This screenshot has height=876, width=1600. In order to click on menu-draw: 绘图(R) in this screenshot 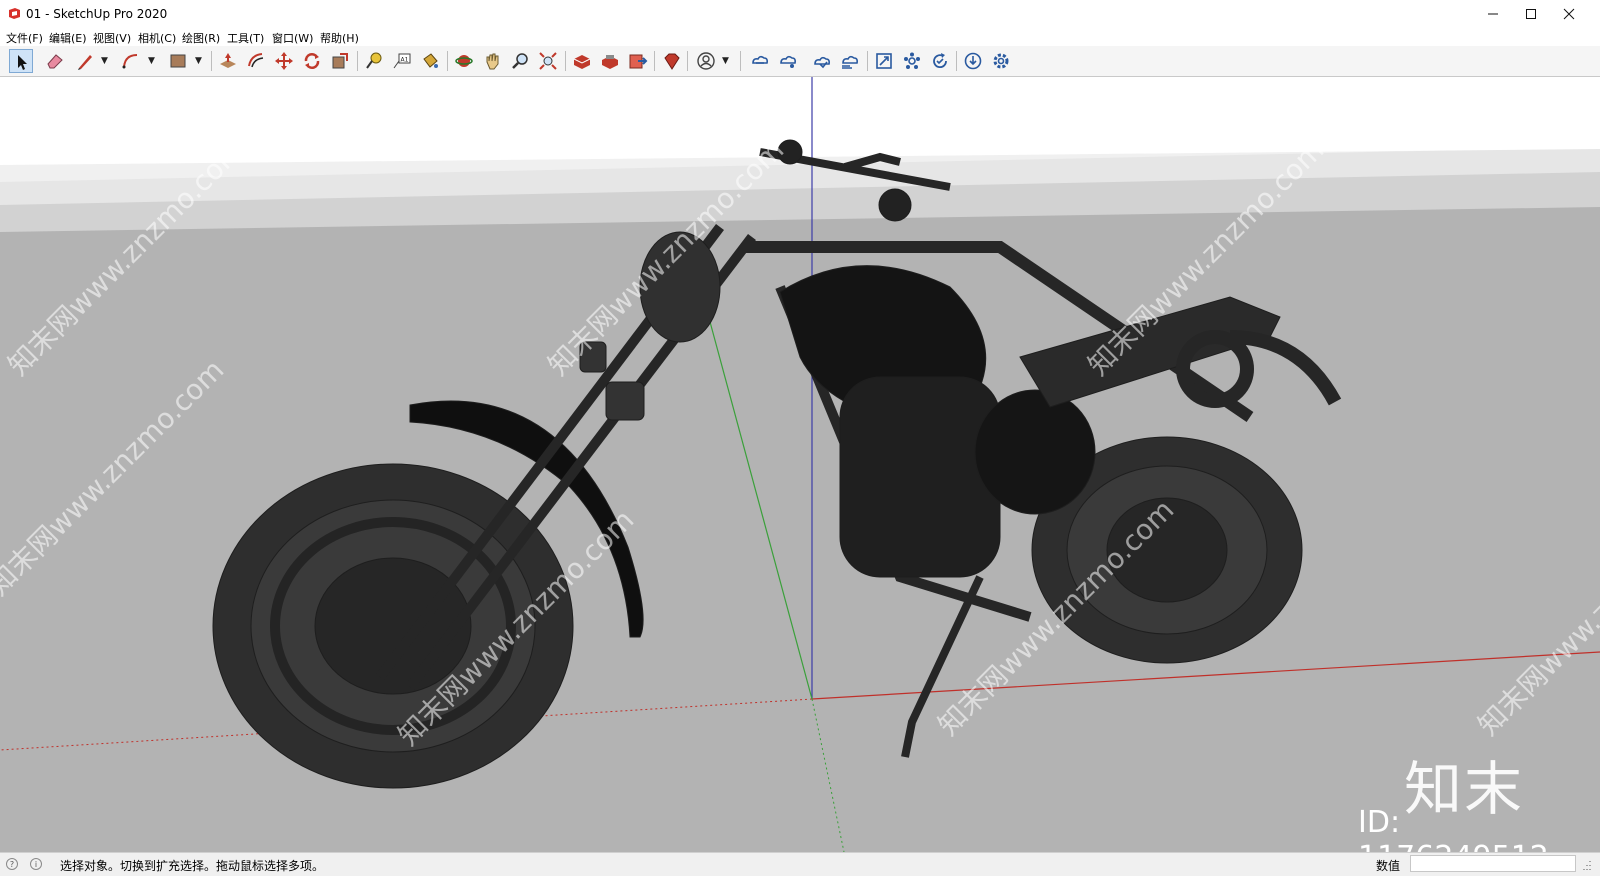, I will do `click(201, 38)`.